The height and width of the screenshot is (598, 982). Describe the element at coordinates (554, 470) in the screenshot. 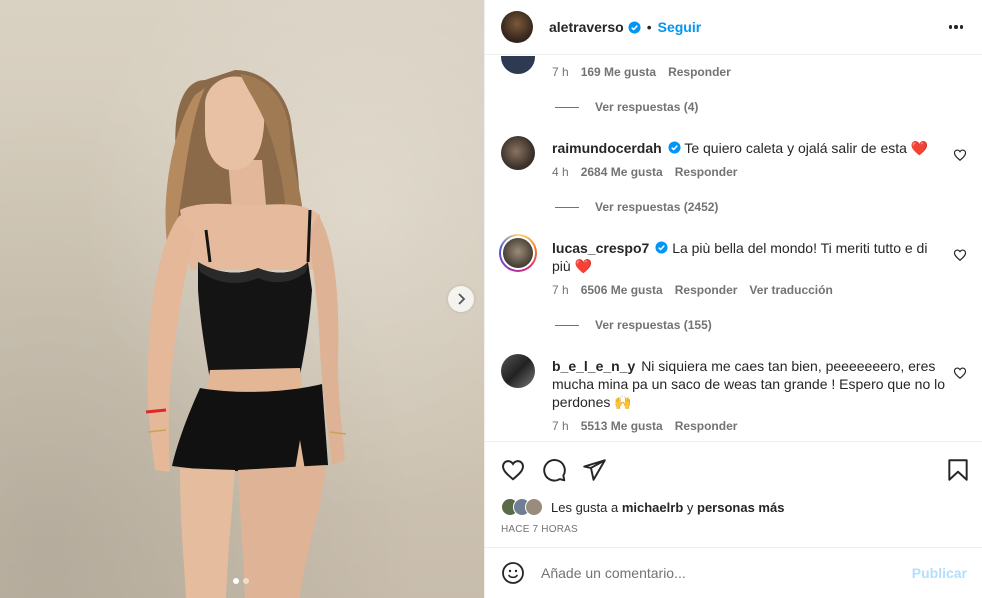

I see `comment-bubble-icon` at that location.